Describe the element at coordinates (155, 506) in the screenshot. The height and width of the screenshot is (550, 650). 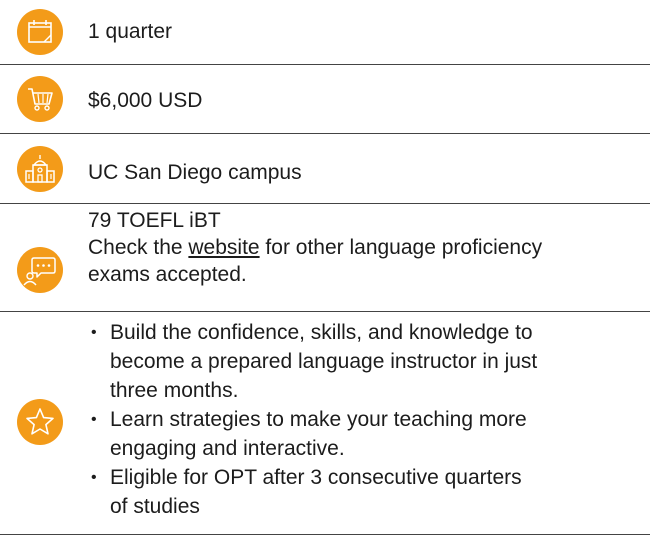
I see `list-item-line: of studies` at that location.